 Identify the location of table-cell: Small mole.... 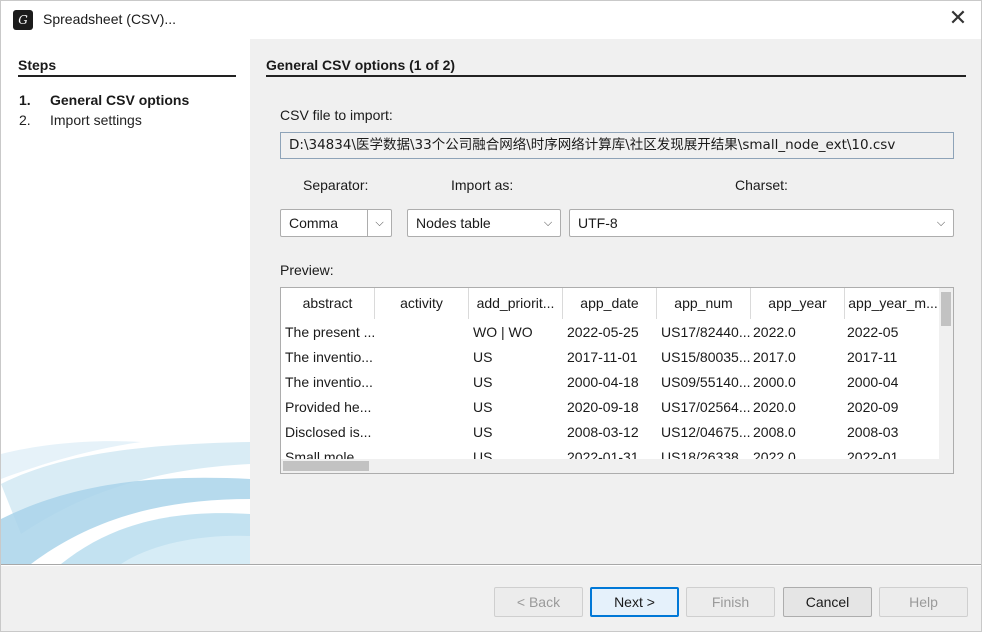
(325, 454).